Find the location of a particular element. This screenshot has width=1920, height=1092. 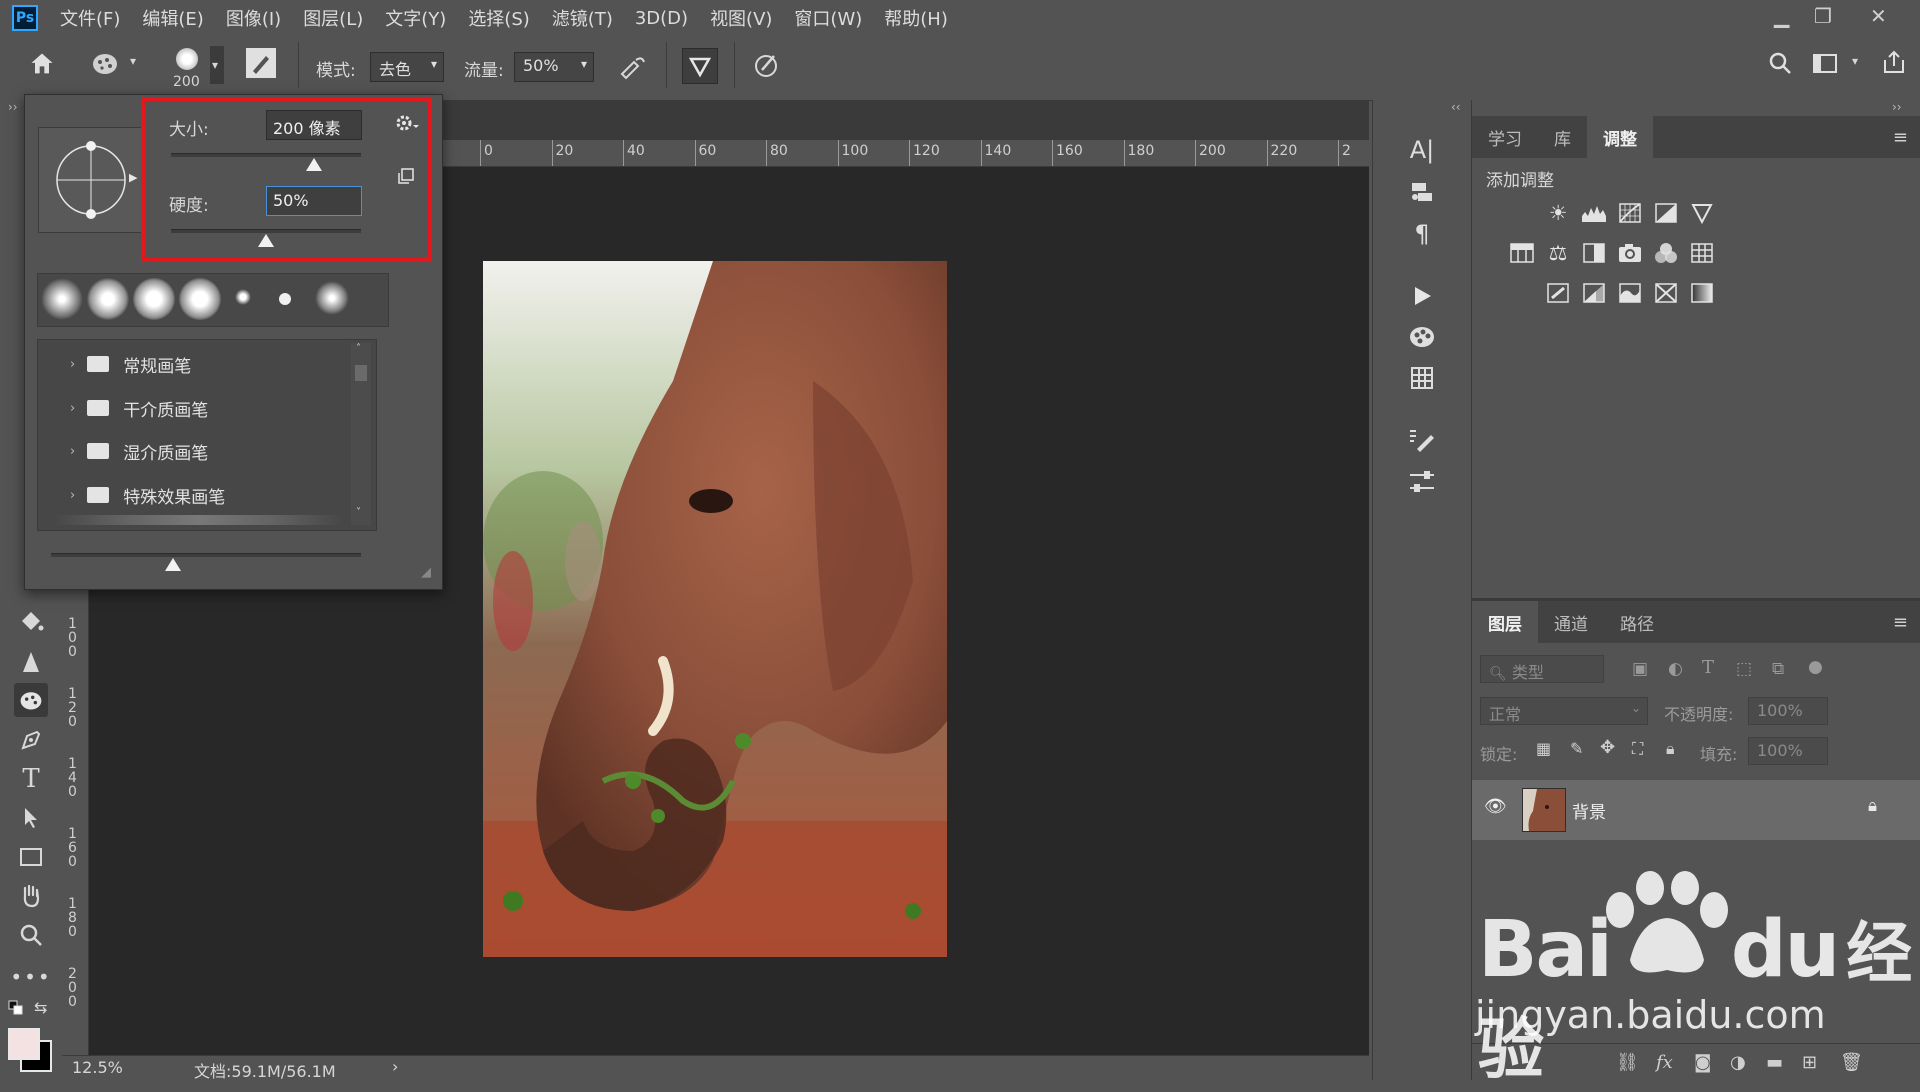

brush-picker-toggle: ▾ is located at coordinates (217, 65).